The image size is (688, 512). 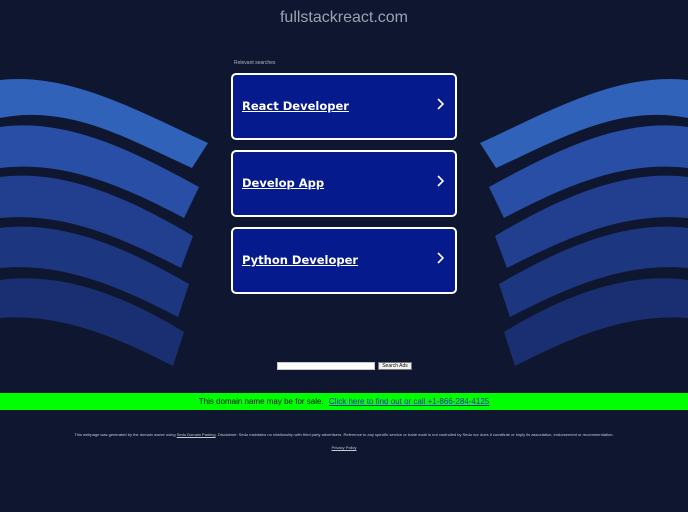 I want to click on sedo-parking-link: Sedo Domain Parking, so click(x=196, y=434).